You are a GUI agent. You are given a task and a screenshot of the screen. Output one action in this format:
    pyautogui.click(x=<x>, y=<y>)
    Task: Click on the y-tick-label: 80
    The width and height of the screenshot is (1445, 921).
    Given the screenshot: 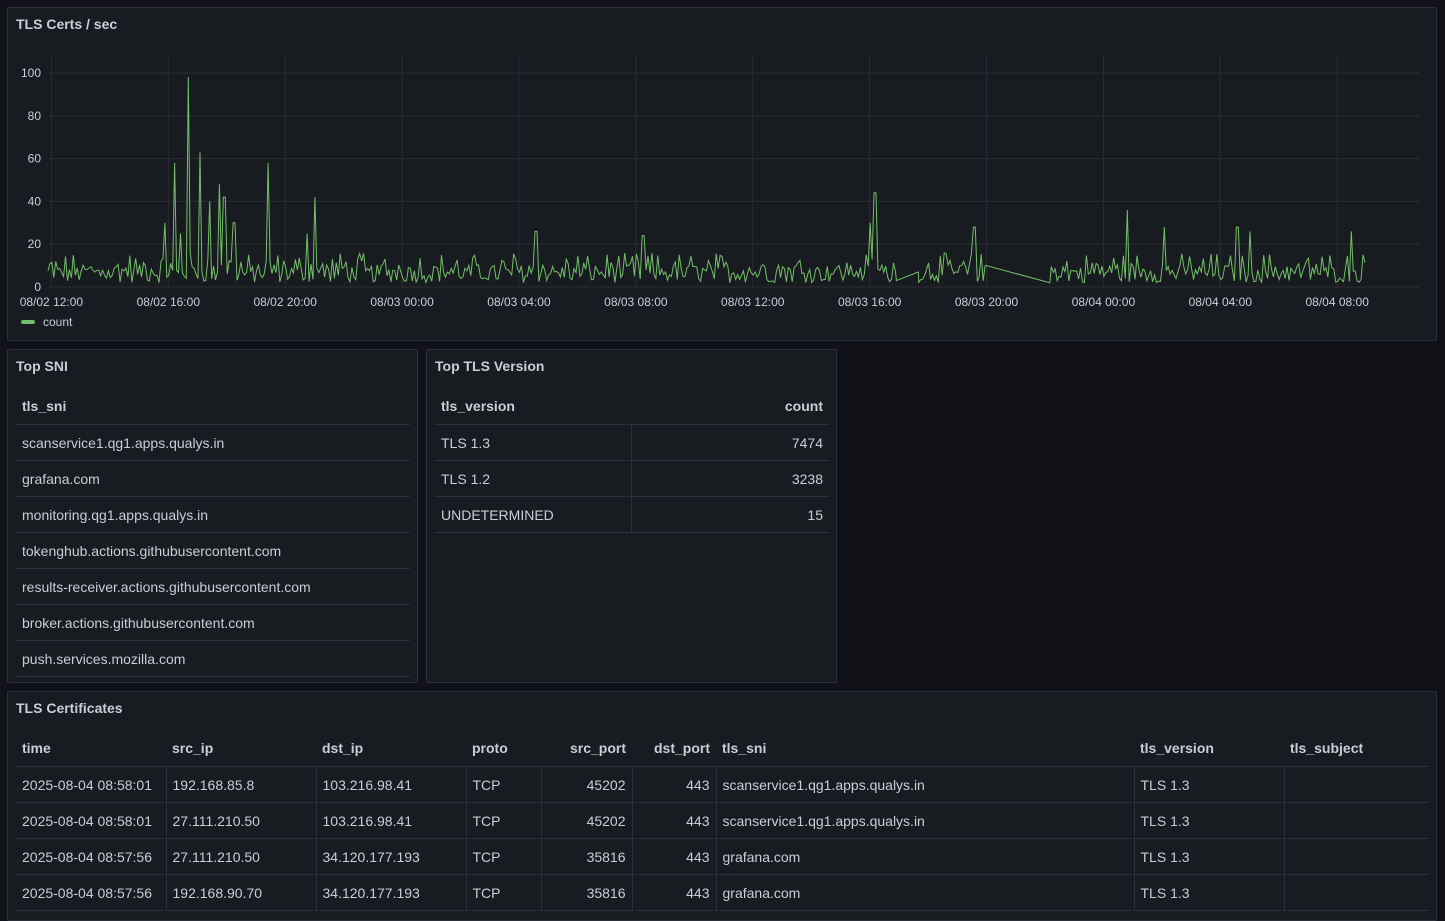 What is the action you would take?
    pyautogui.click(x=35, y=116)
    